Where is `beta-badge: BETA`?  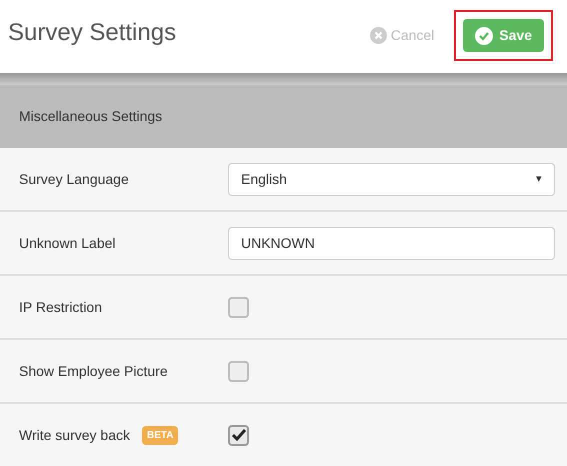
beta-badge: BETA is located at coordinates (160, 435).